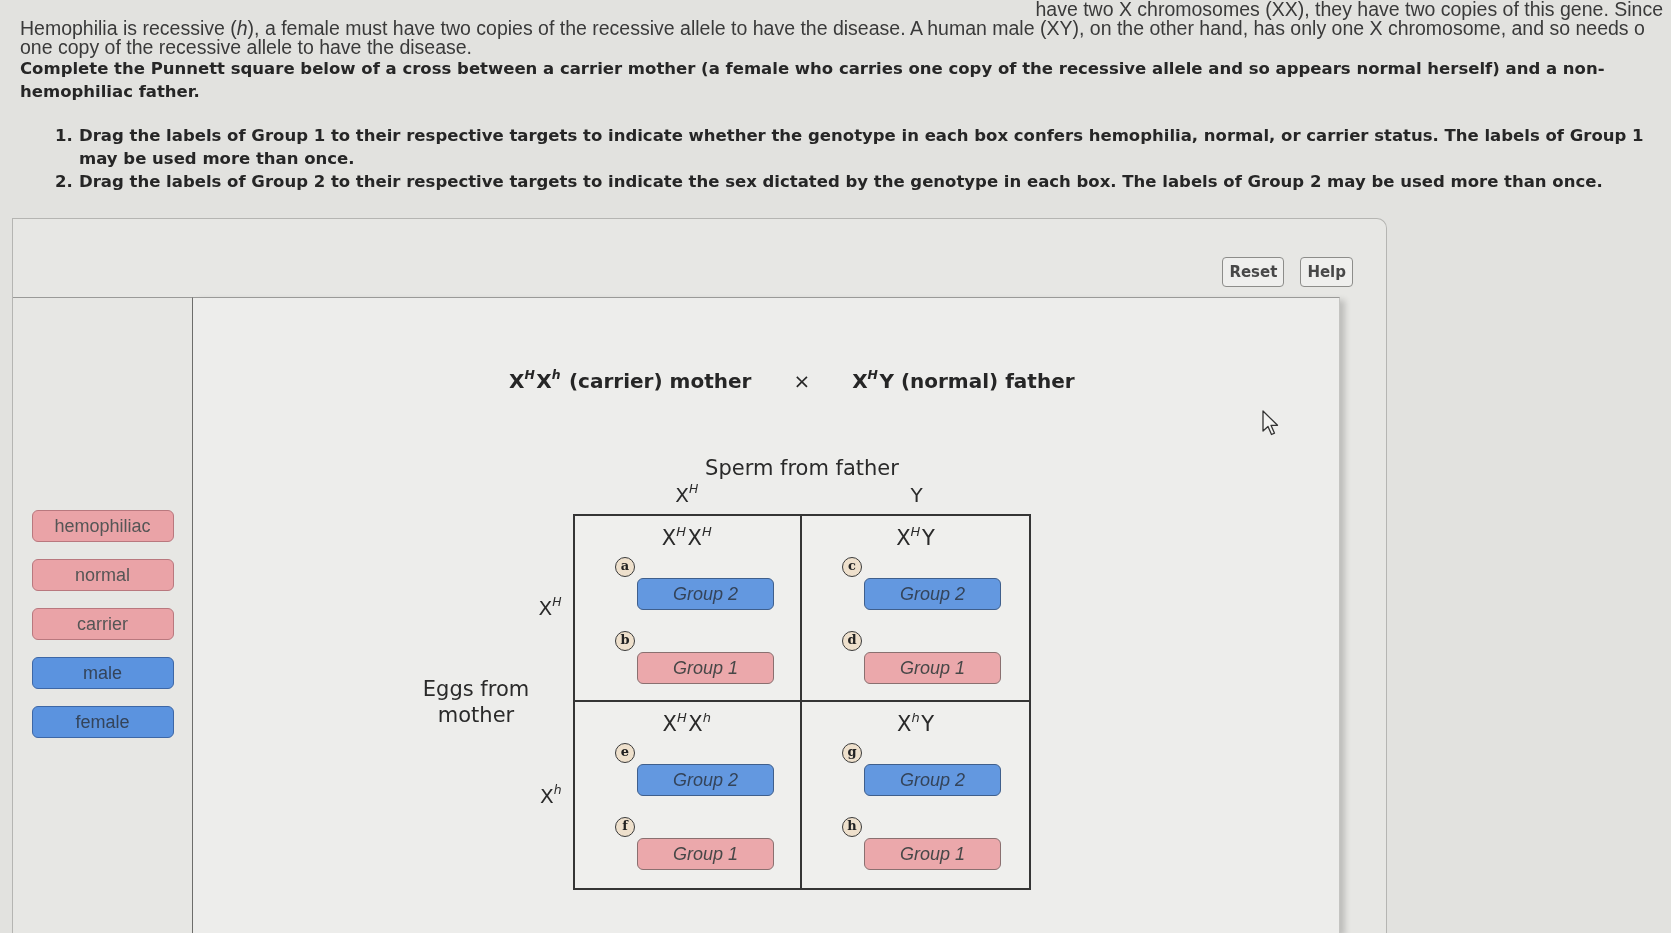 Image resolution: width=1671 pixels, height=933 pixels. Describe the element at coordinates (802, 468) in the screenshot. I see `column-title: Sperm from father` at that location.